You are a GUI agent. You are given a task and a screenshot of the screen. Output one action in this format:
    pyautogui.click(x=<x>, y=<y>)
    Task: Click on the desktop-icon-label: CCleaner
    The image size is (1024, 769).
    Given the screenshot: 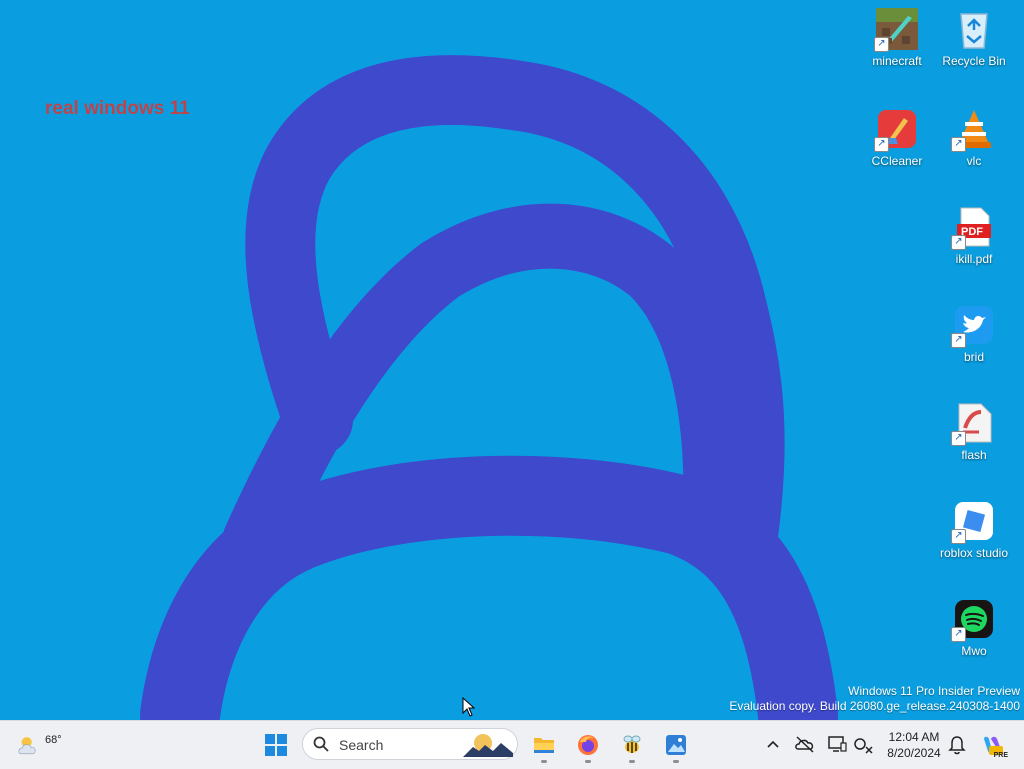 What is the action you would take?
    pyautogui.click(x=897, y=161)
    